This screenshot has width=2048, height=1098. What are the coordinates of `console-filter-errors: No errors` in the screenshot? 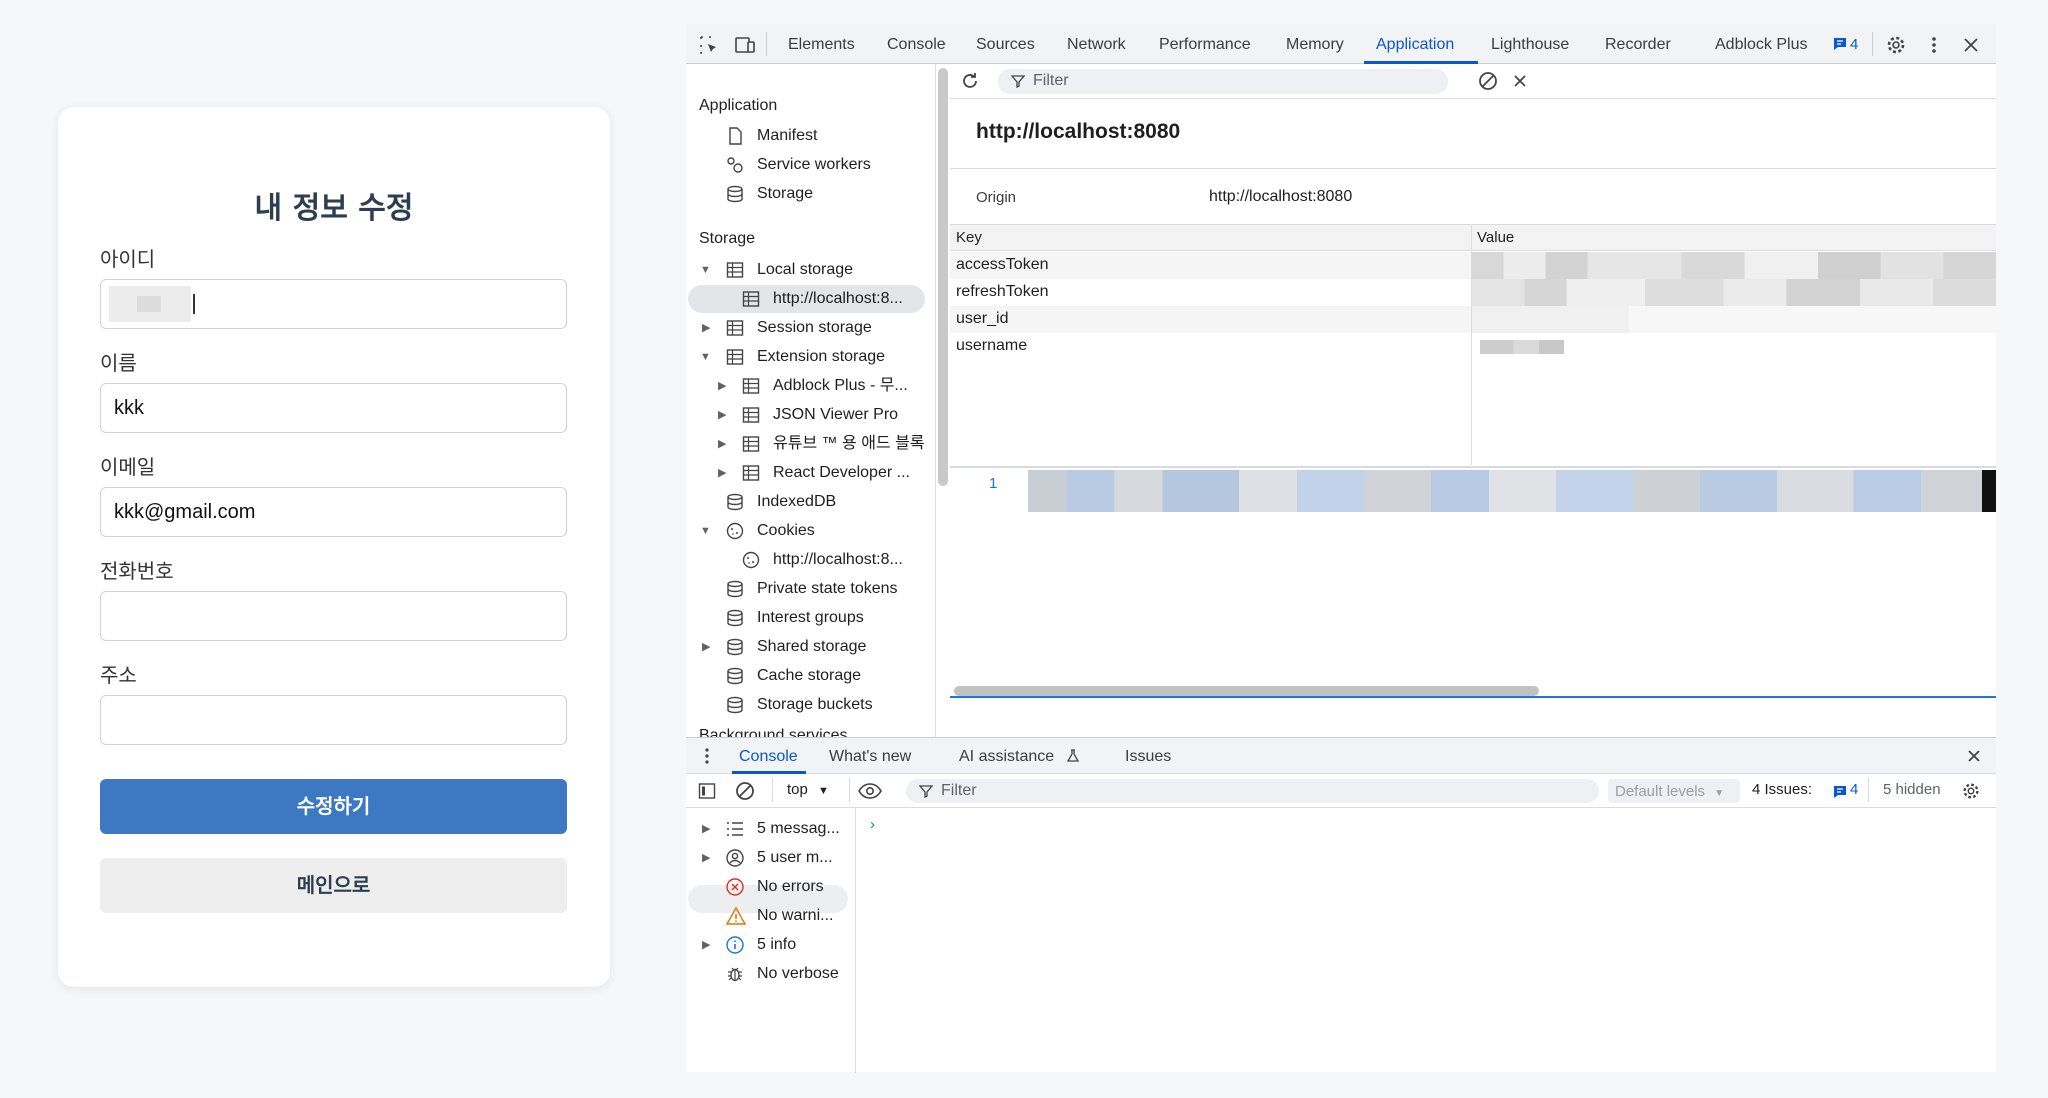 It's located at (770, 887).